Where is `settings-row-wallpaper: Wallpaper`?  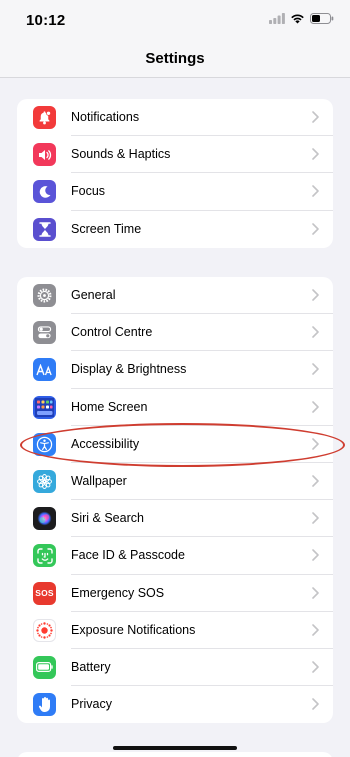 settings-row-wallpaper: Wallpaper is located at coordinates (175, 482).